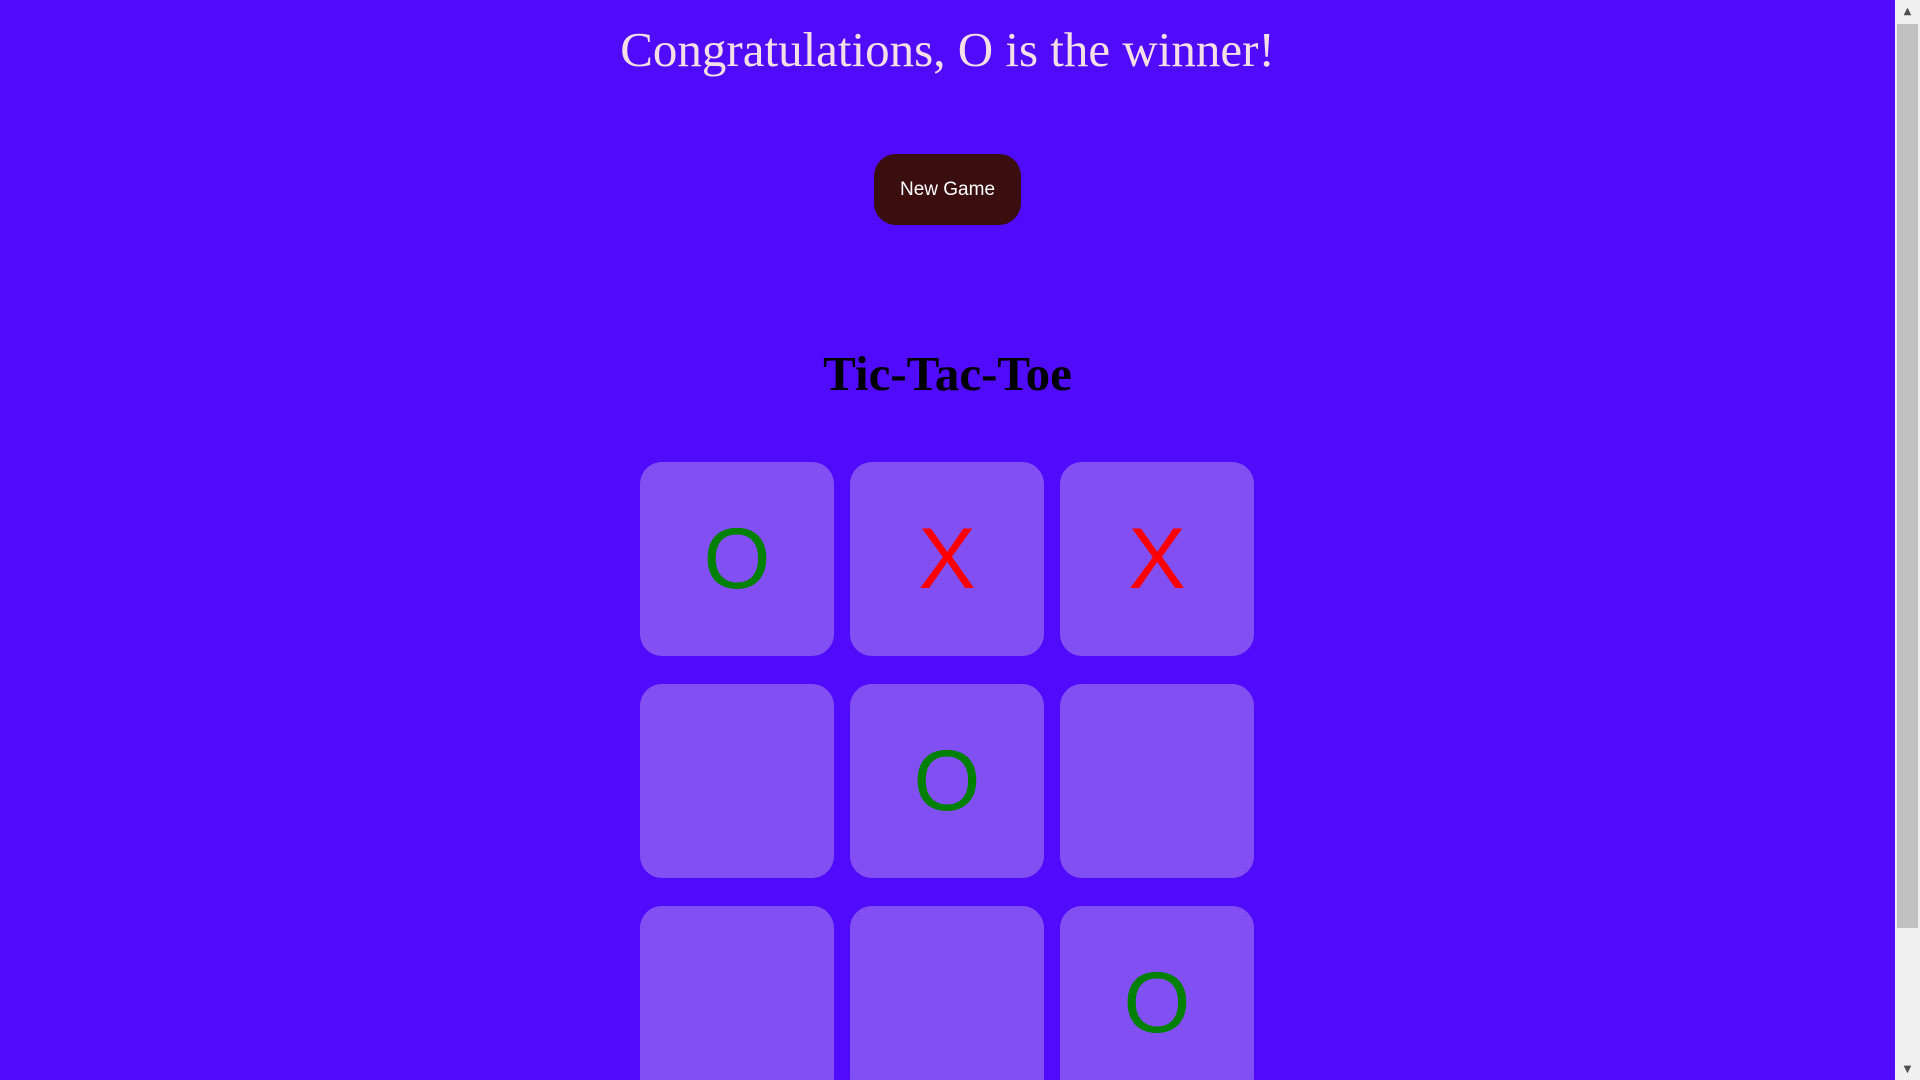 Image resolution: width=1920 pixels, height=1080 pixels. I want to click on triangle-down-icon: ▼, so click(1907, 1069).